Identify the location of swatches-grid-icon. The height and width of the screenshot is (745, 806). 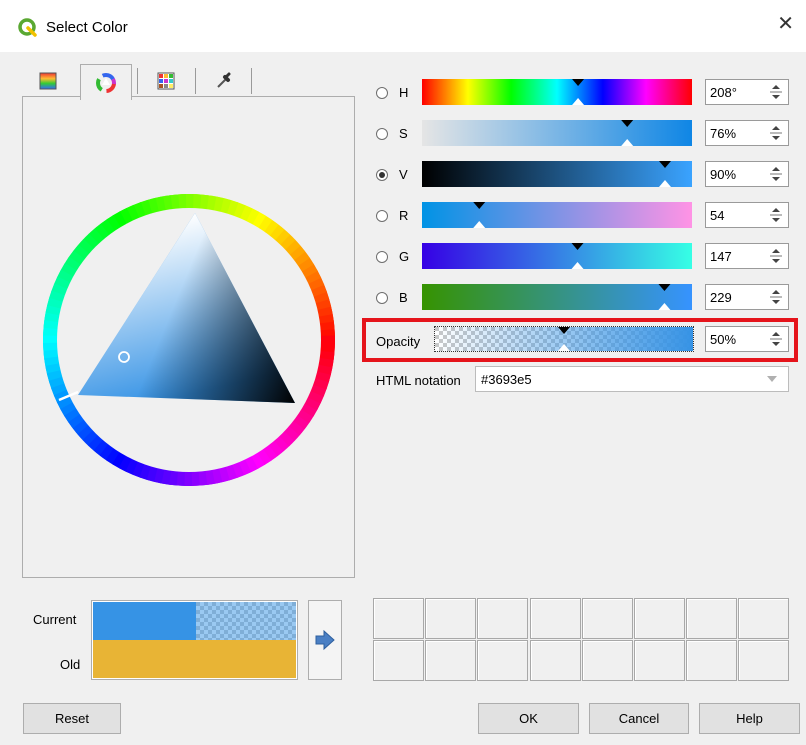
(166, 81).